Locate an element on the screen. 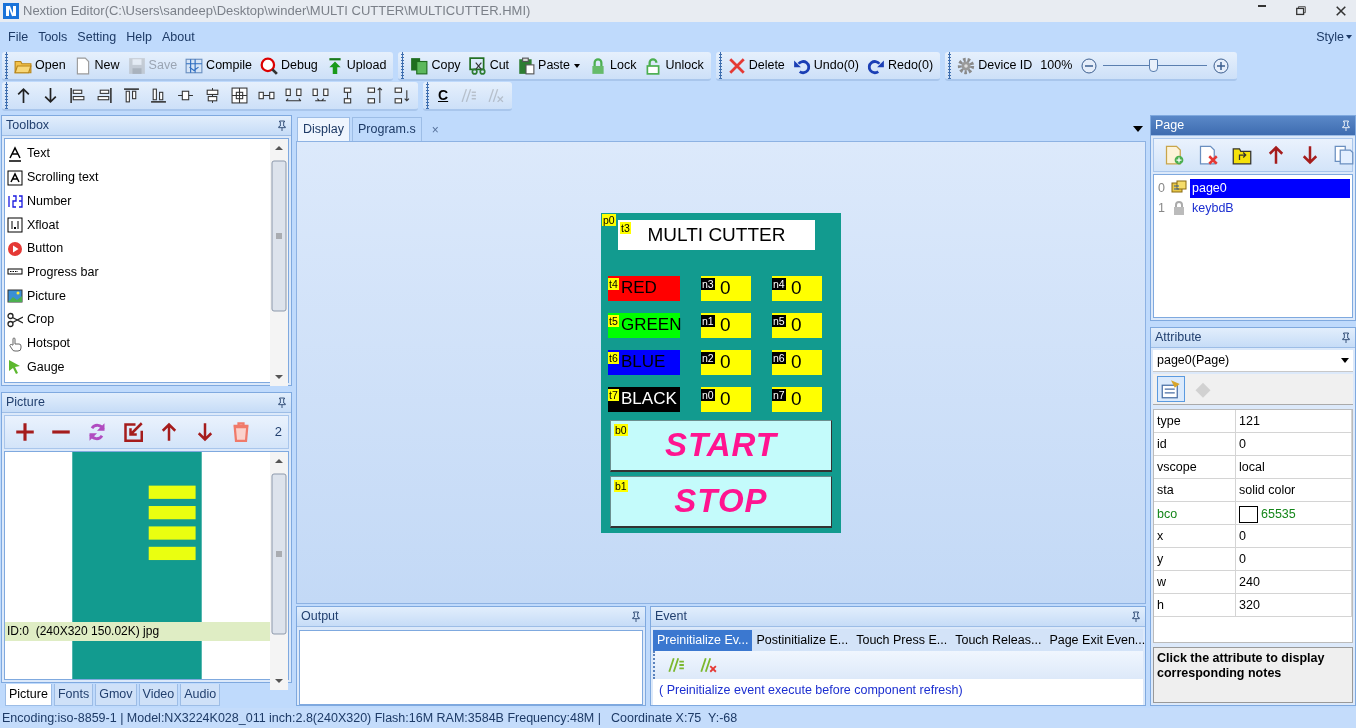  toolbox-item: Picture is located at coordinates (137, 296).